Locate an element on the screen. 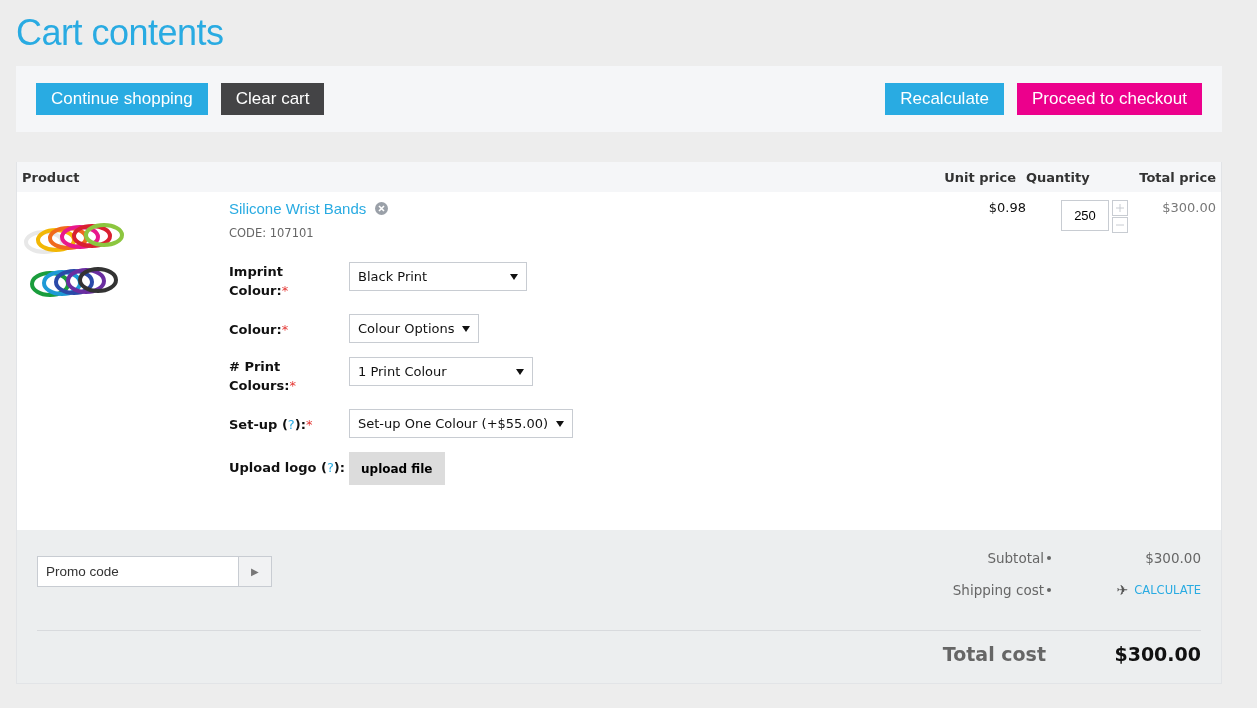 The image size is (1257, 708). option-label: Colour:* is located at coordinates (259, 330).